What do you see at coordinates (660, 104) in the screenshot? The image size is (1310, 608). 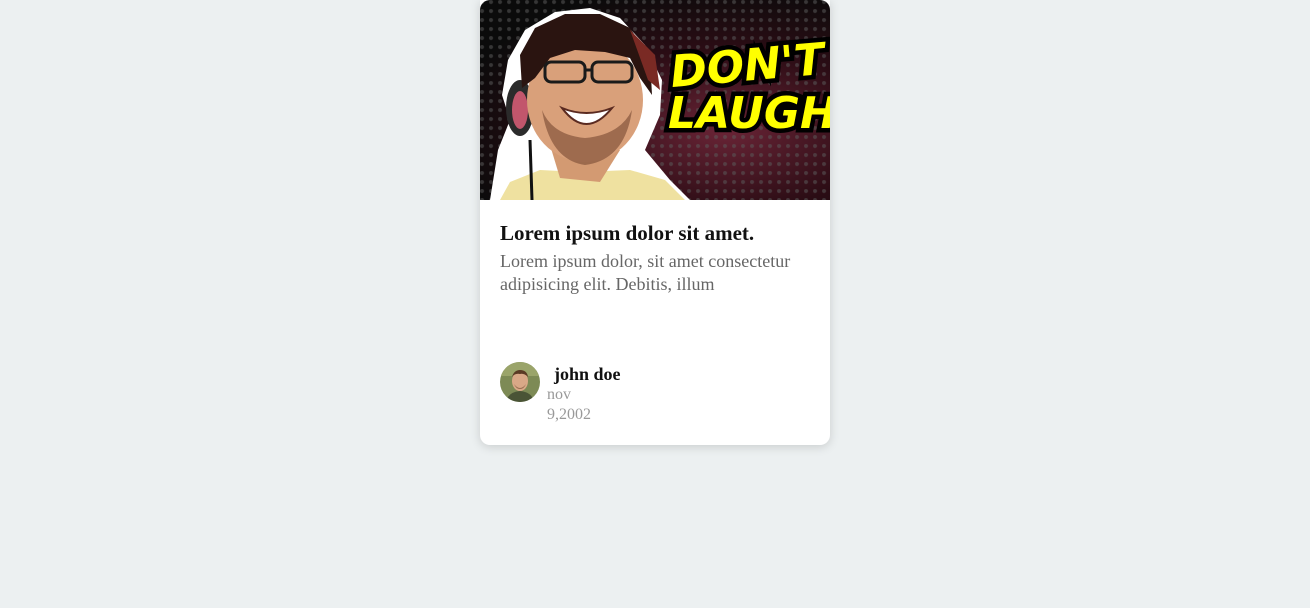 I see `laughing-man-thumbnail: DON'T DON'T LAUGH LAUGH` at bounding box center [660, 104].